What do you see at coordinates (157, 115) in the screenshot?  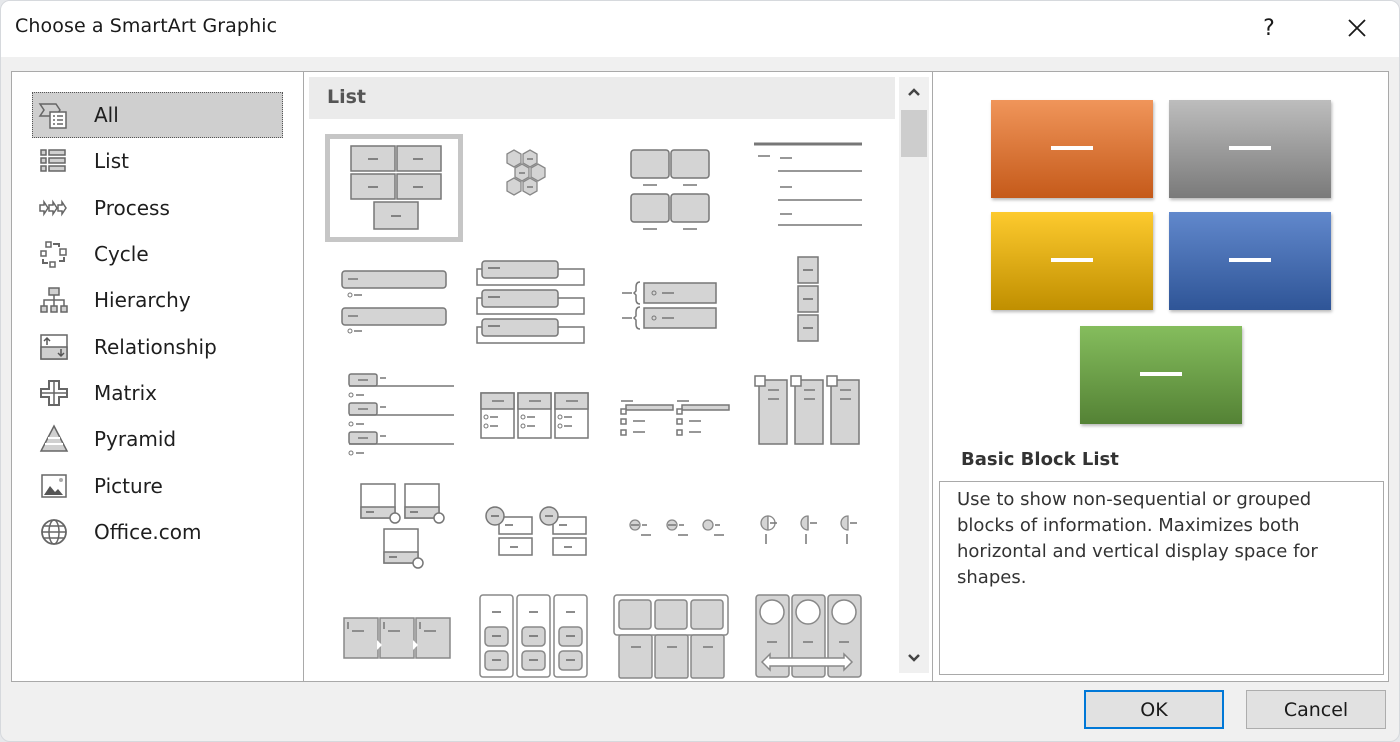 I see `category-all: All` at bounding box center [157, 115].